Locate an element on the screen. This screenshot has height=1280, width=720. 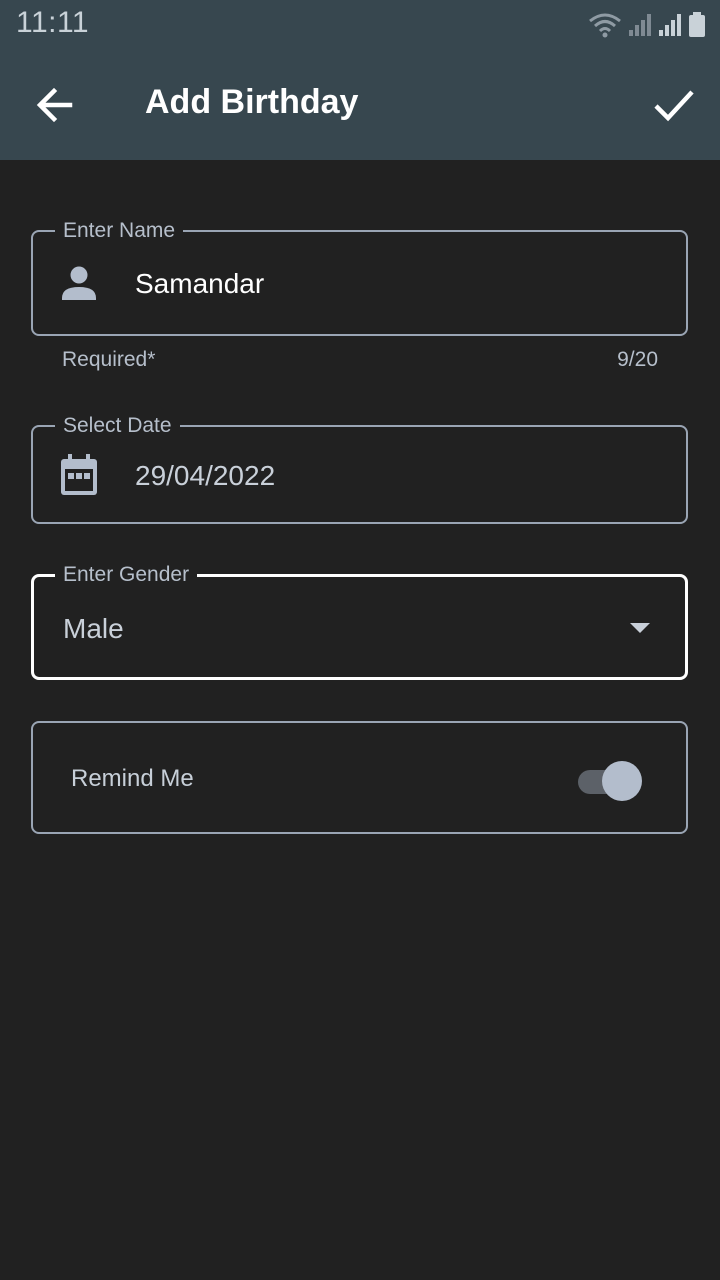
remind-me-card: Remind Me is located at coordinates (359, 777).